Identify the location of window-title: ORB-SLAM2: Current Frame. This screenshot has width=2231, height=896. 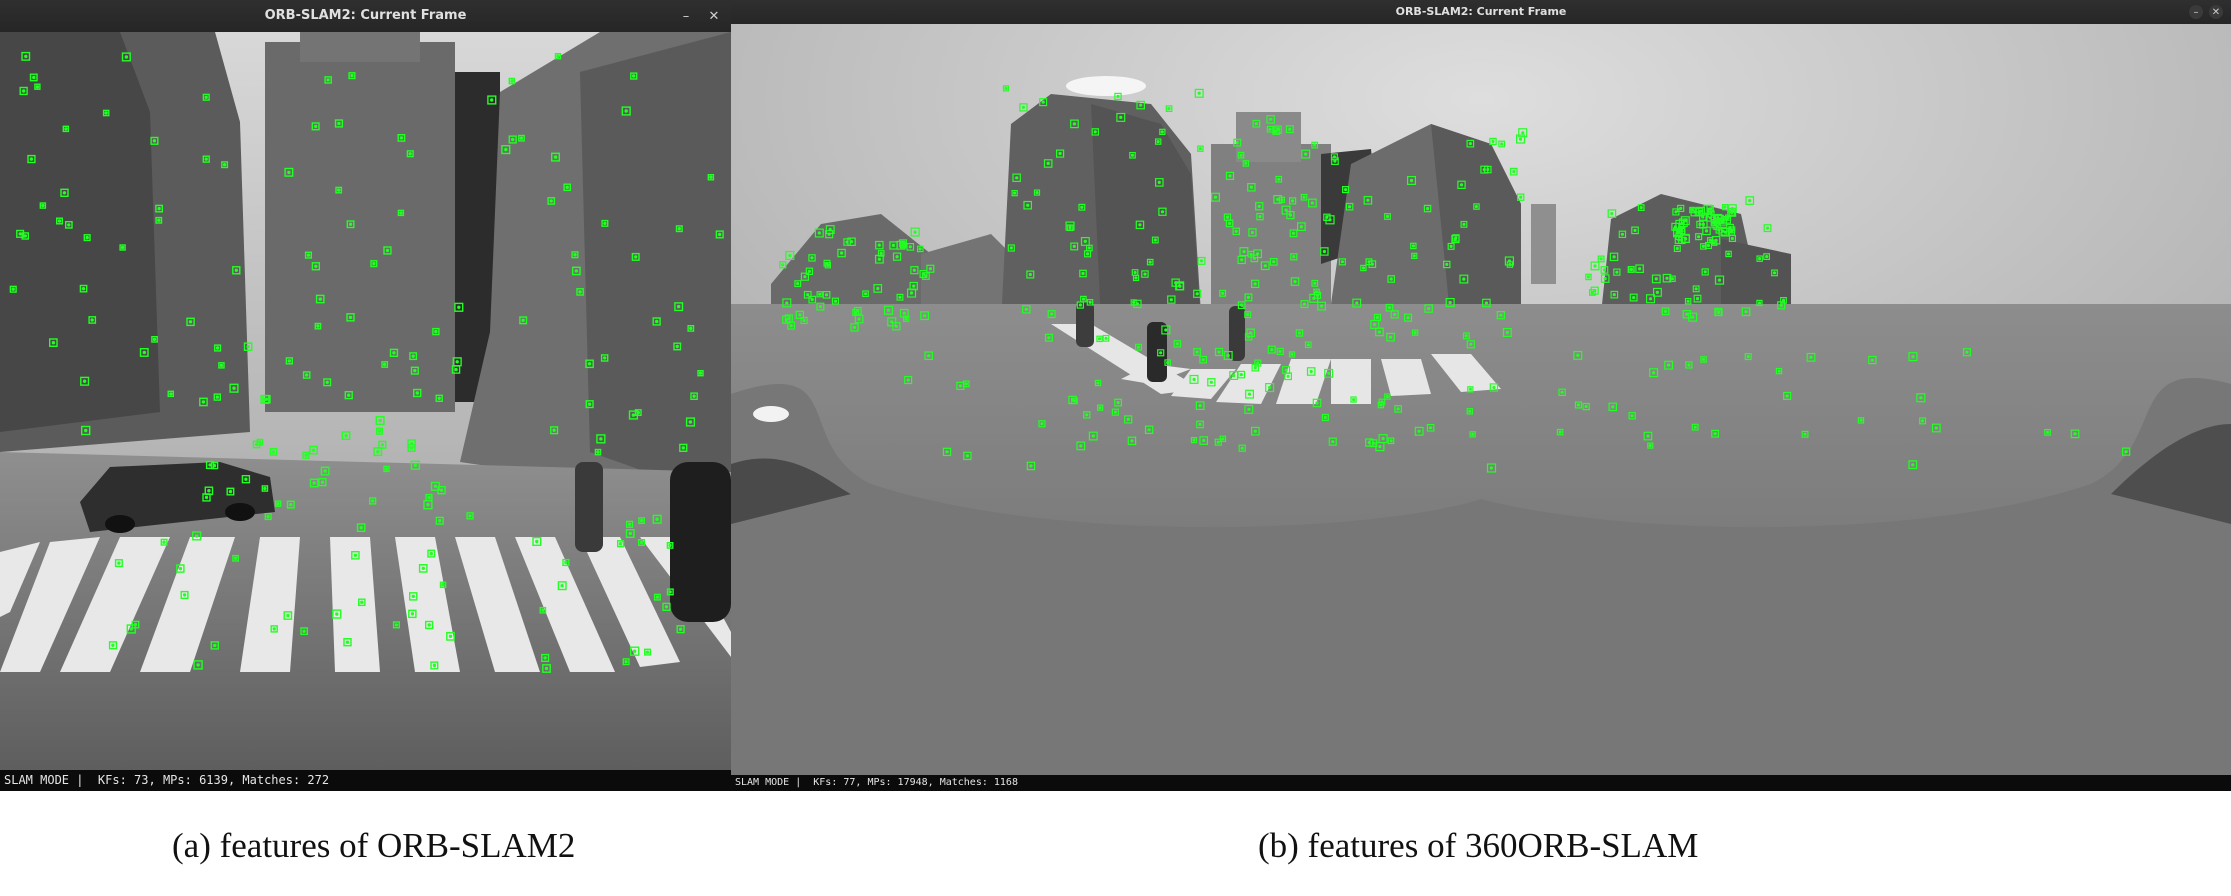
(365, 15).